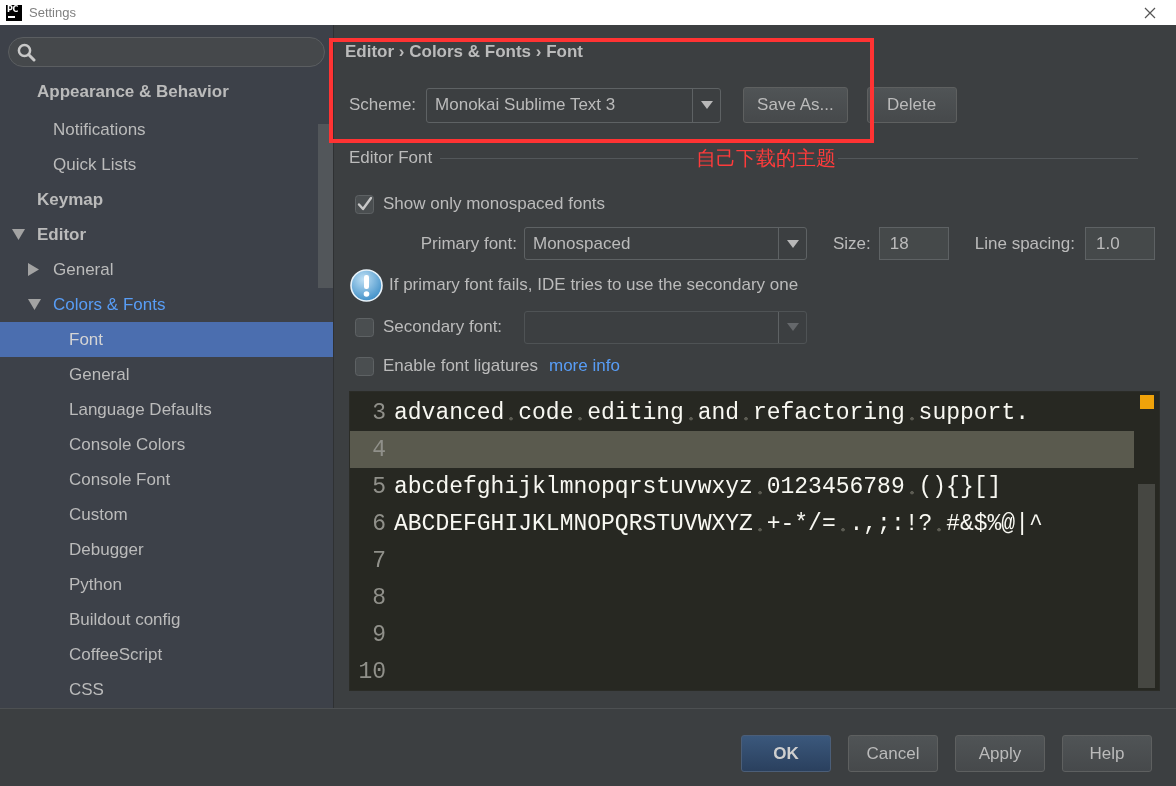  What do you see at coordinates (383, 105) in the screenshot?
I see `scheme-label: Scheme:` at bounding box center [383, 105].